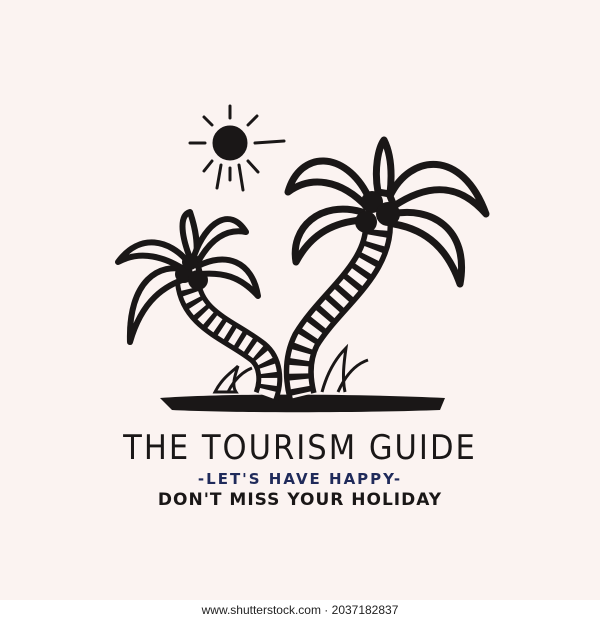  I want to click on sun-icon, so click(237, 148).